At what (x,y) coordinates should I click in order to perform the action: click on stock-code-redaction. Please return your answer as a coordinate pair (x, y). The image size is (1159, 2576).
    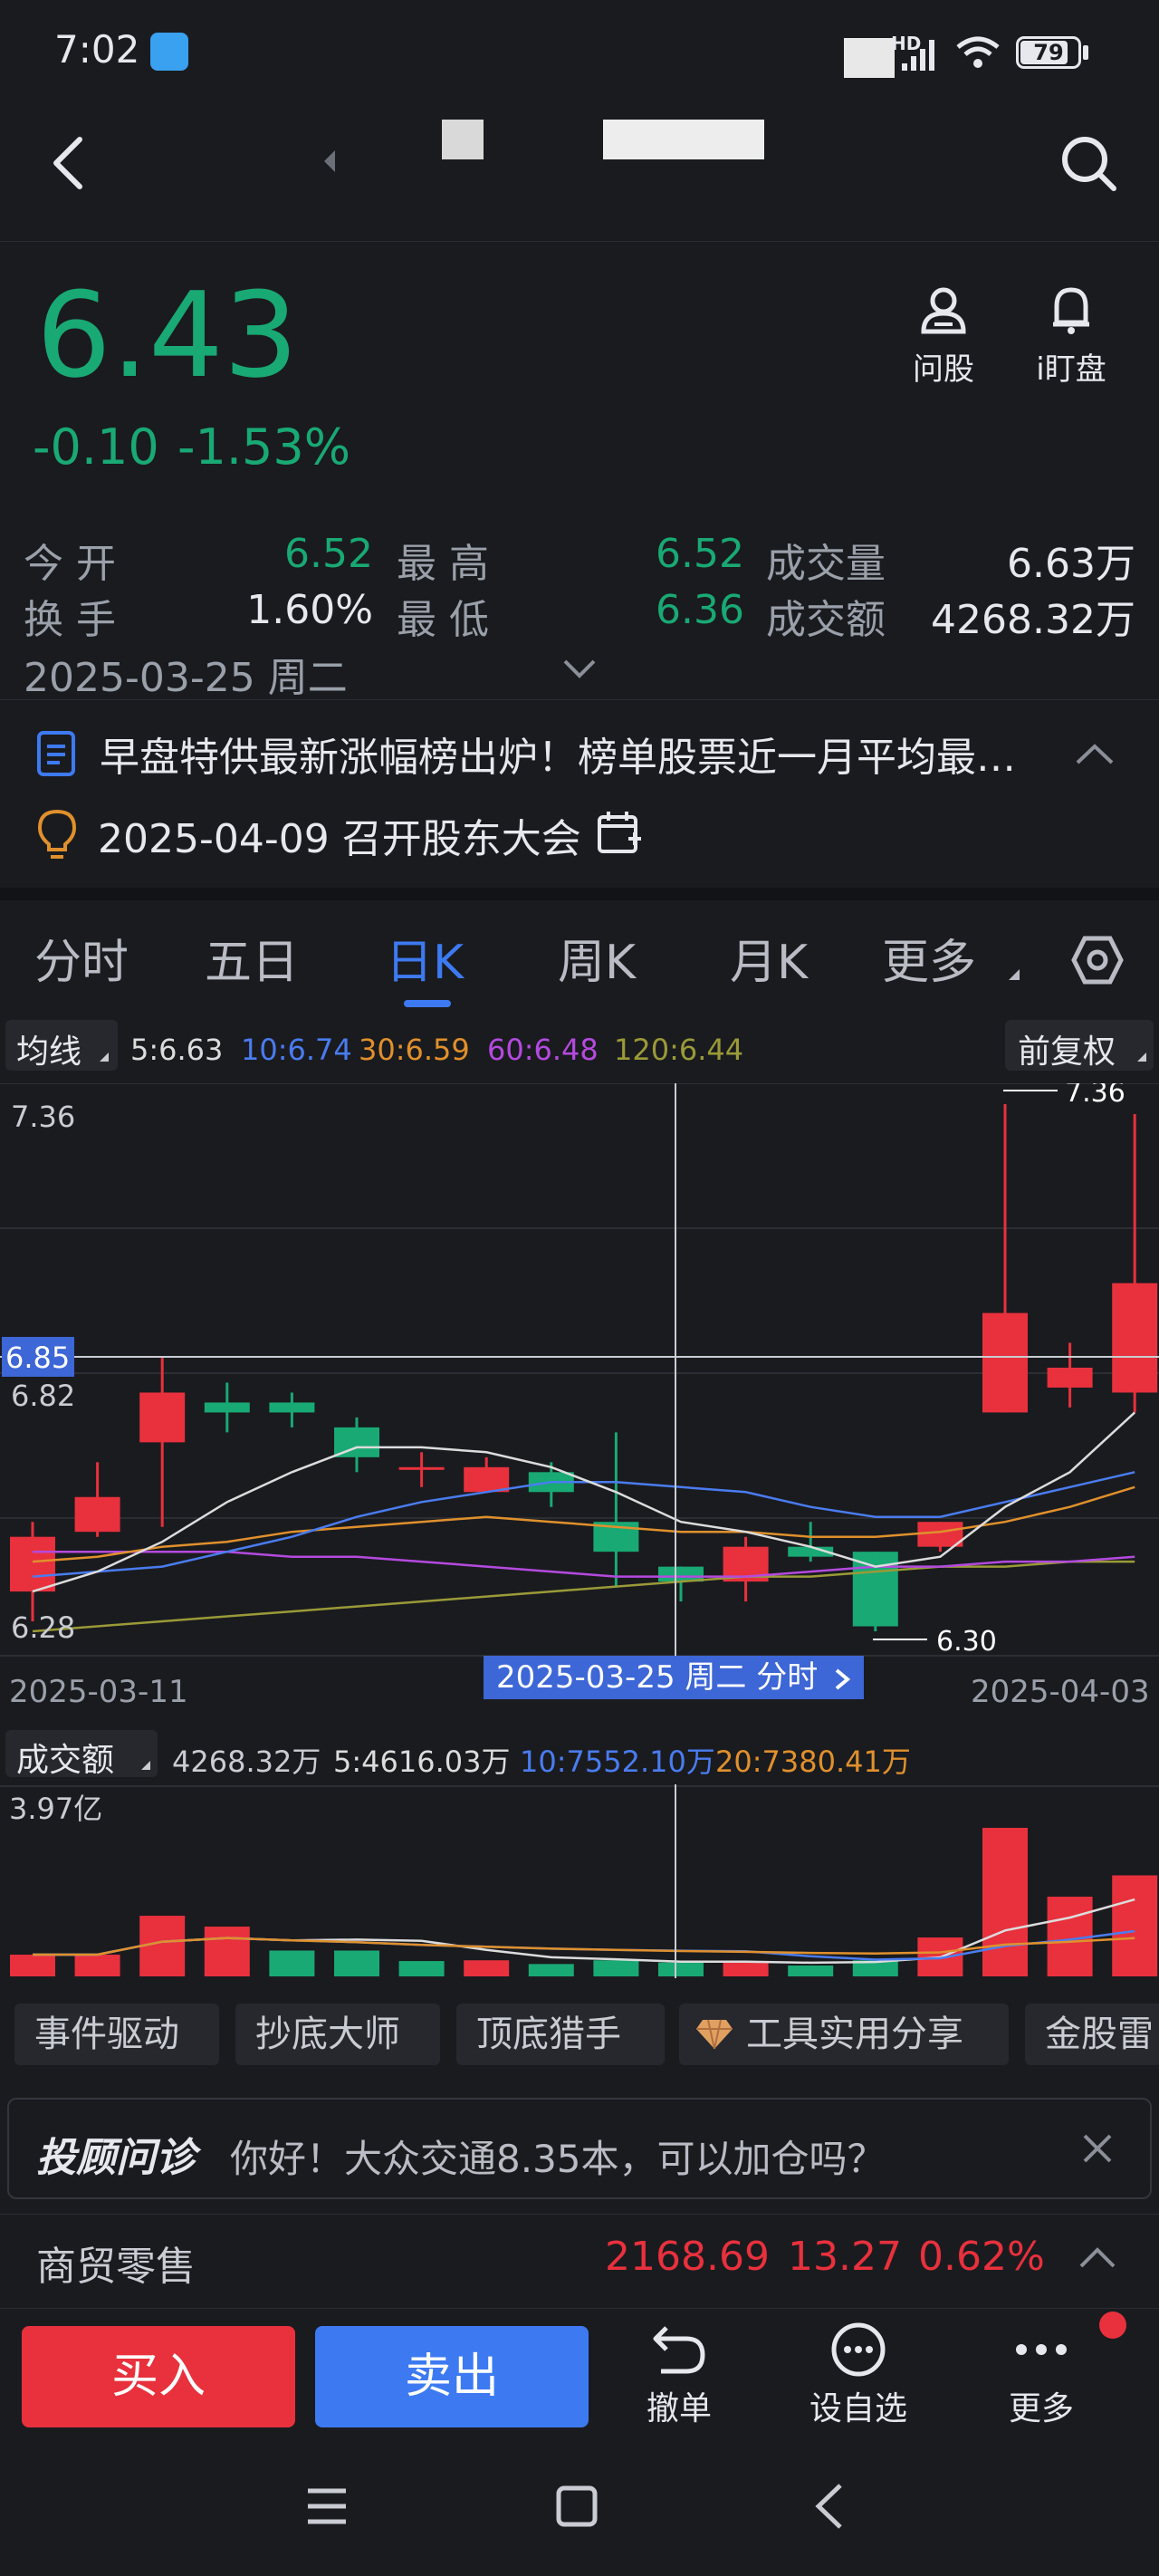
    Looking at the image, I should click on (683, 139).